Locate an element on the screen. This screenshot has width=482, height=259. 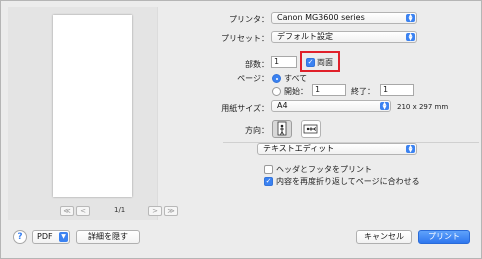
chevron-down-icon: ▼ is located at coordinates (63, 237).